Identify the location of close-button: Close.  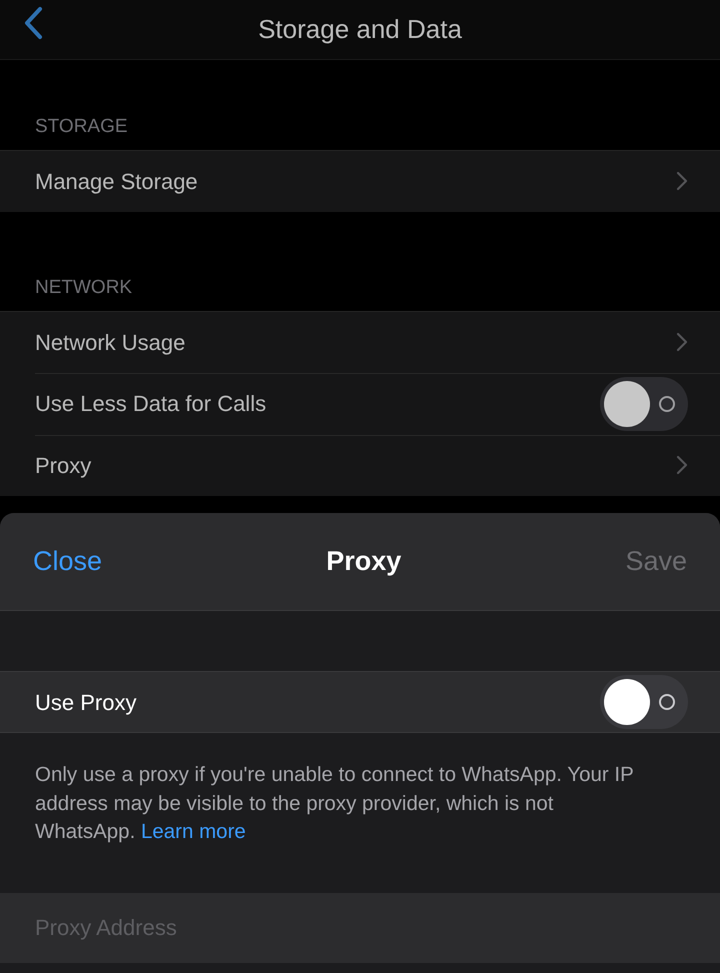
(67, 561).